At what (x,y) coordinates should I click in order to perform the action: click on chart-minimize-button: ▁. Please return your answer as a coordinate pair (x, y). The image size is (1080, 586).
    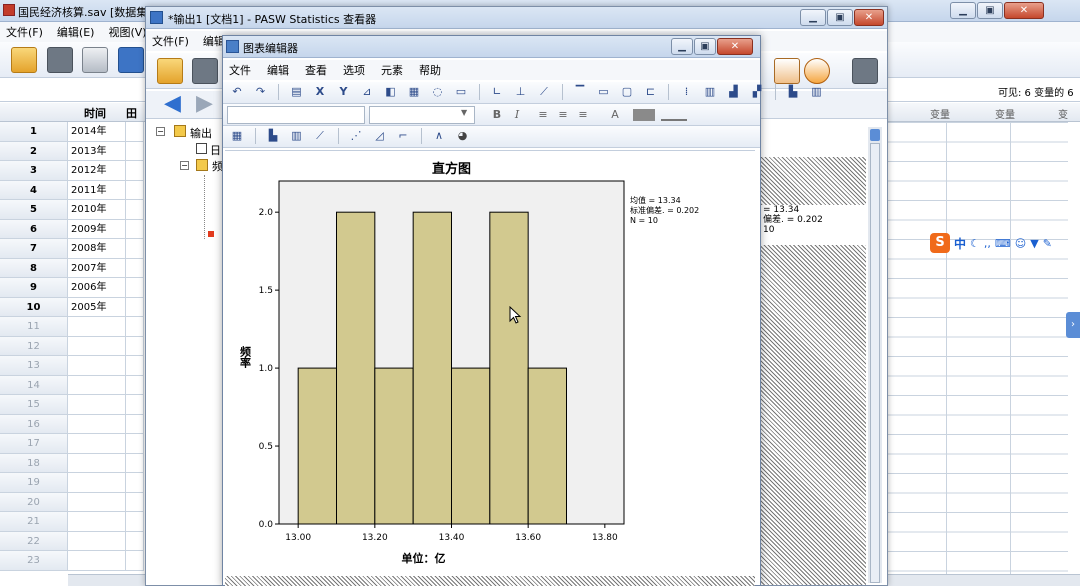
    Looking at the image, I should click on (682, 46).